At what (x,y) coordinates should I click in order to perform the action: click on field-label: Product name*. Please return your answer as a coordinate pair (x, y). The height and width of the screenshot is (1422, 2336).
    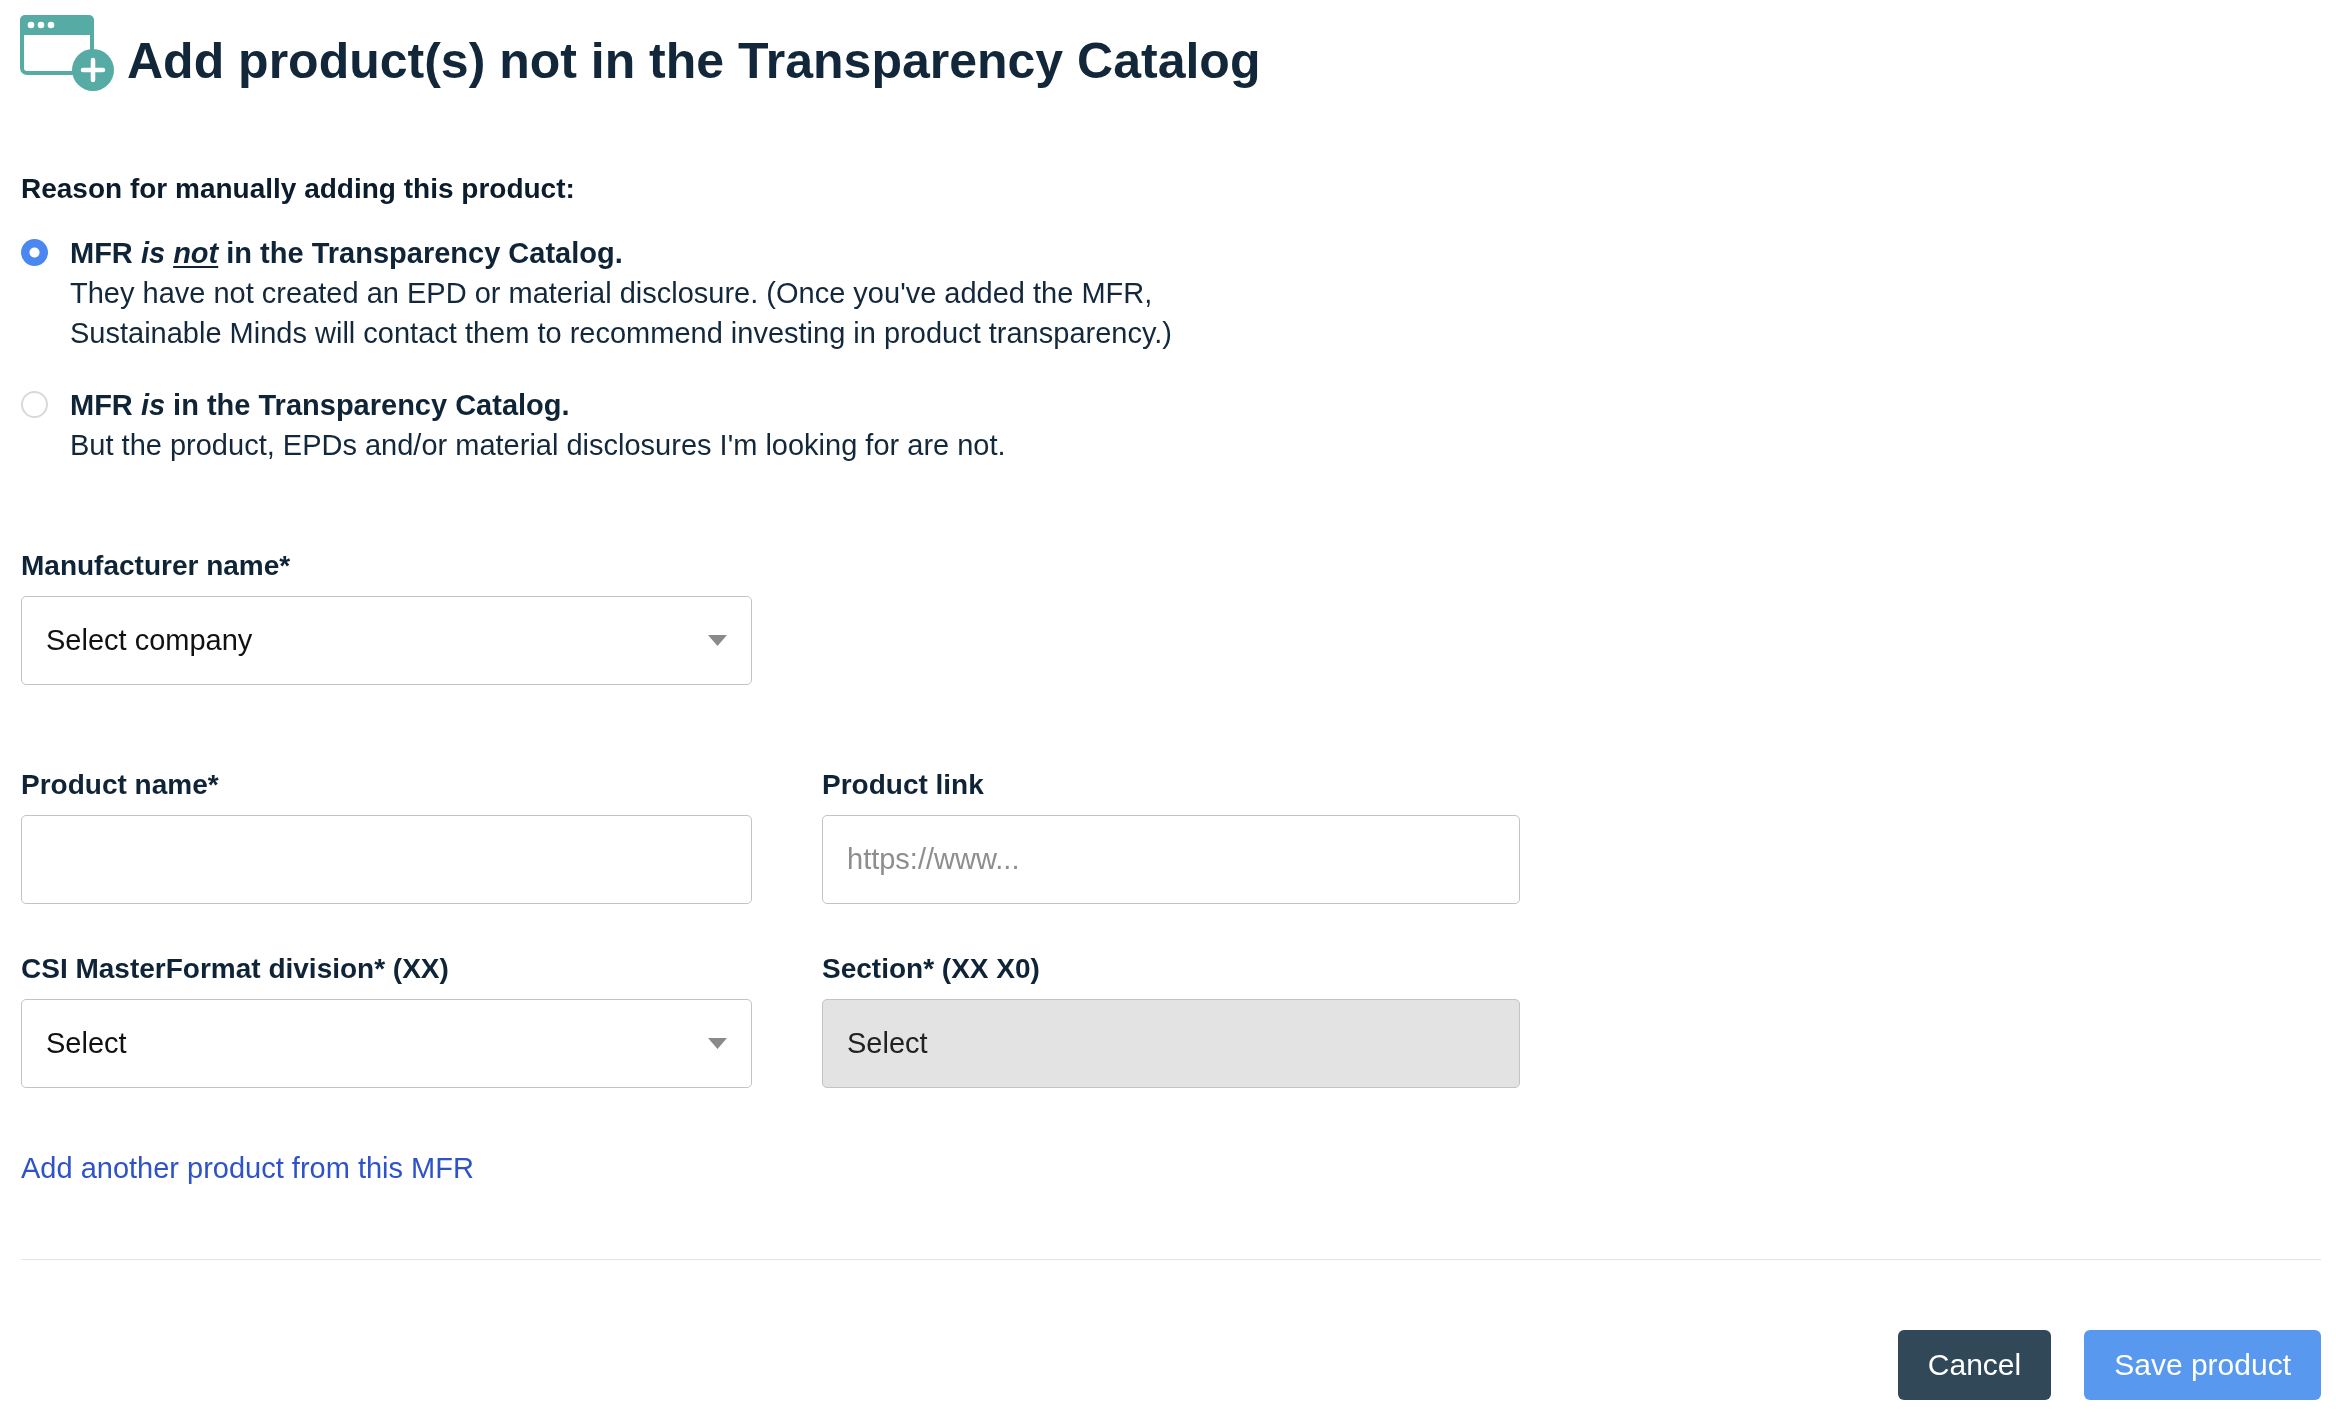
    Looking at the image, I should click on (120, 785).